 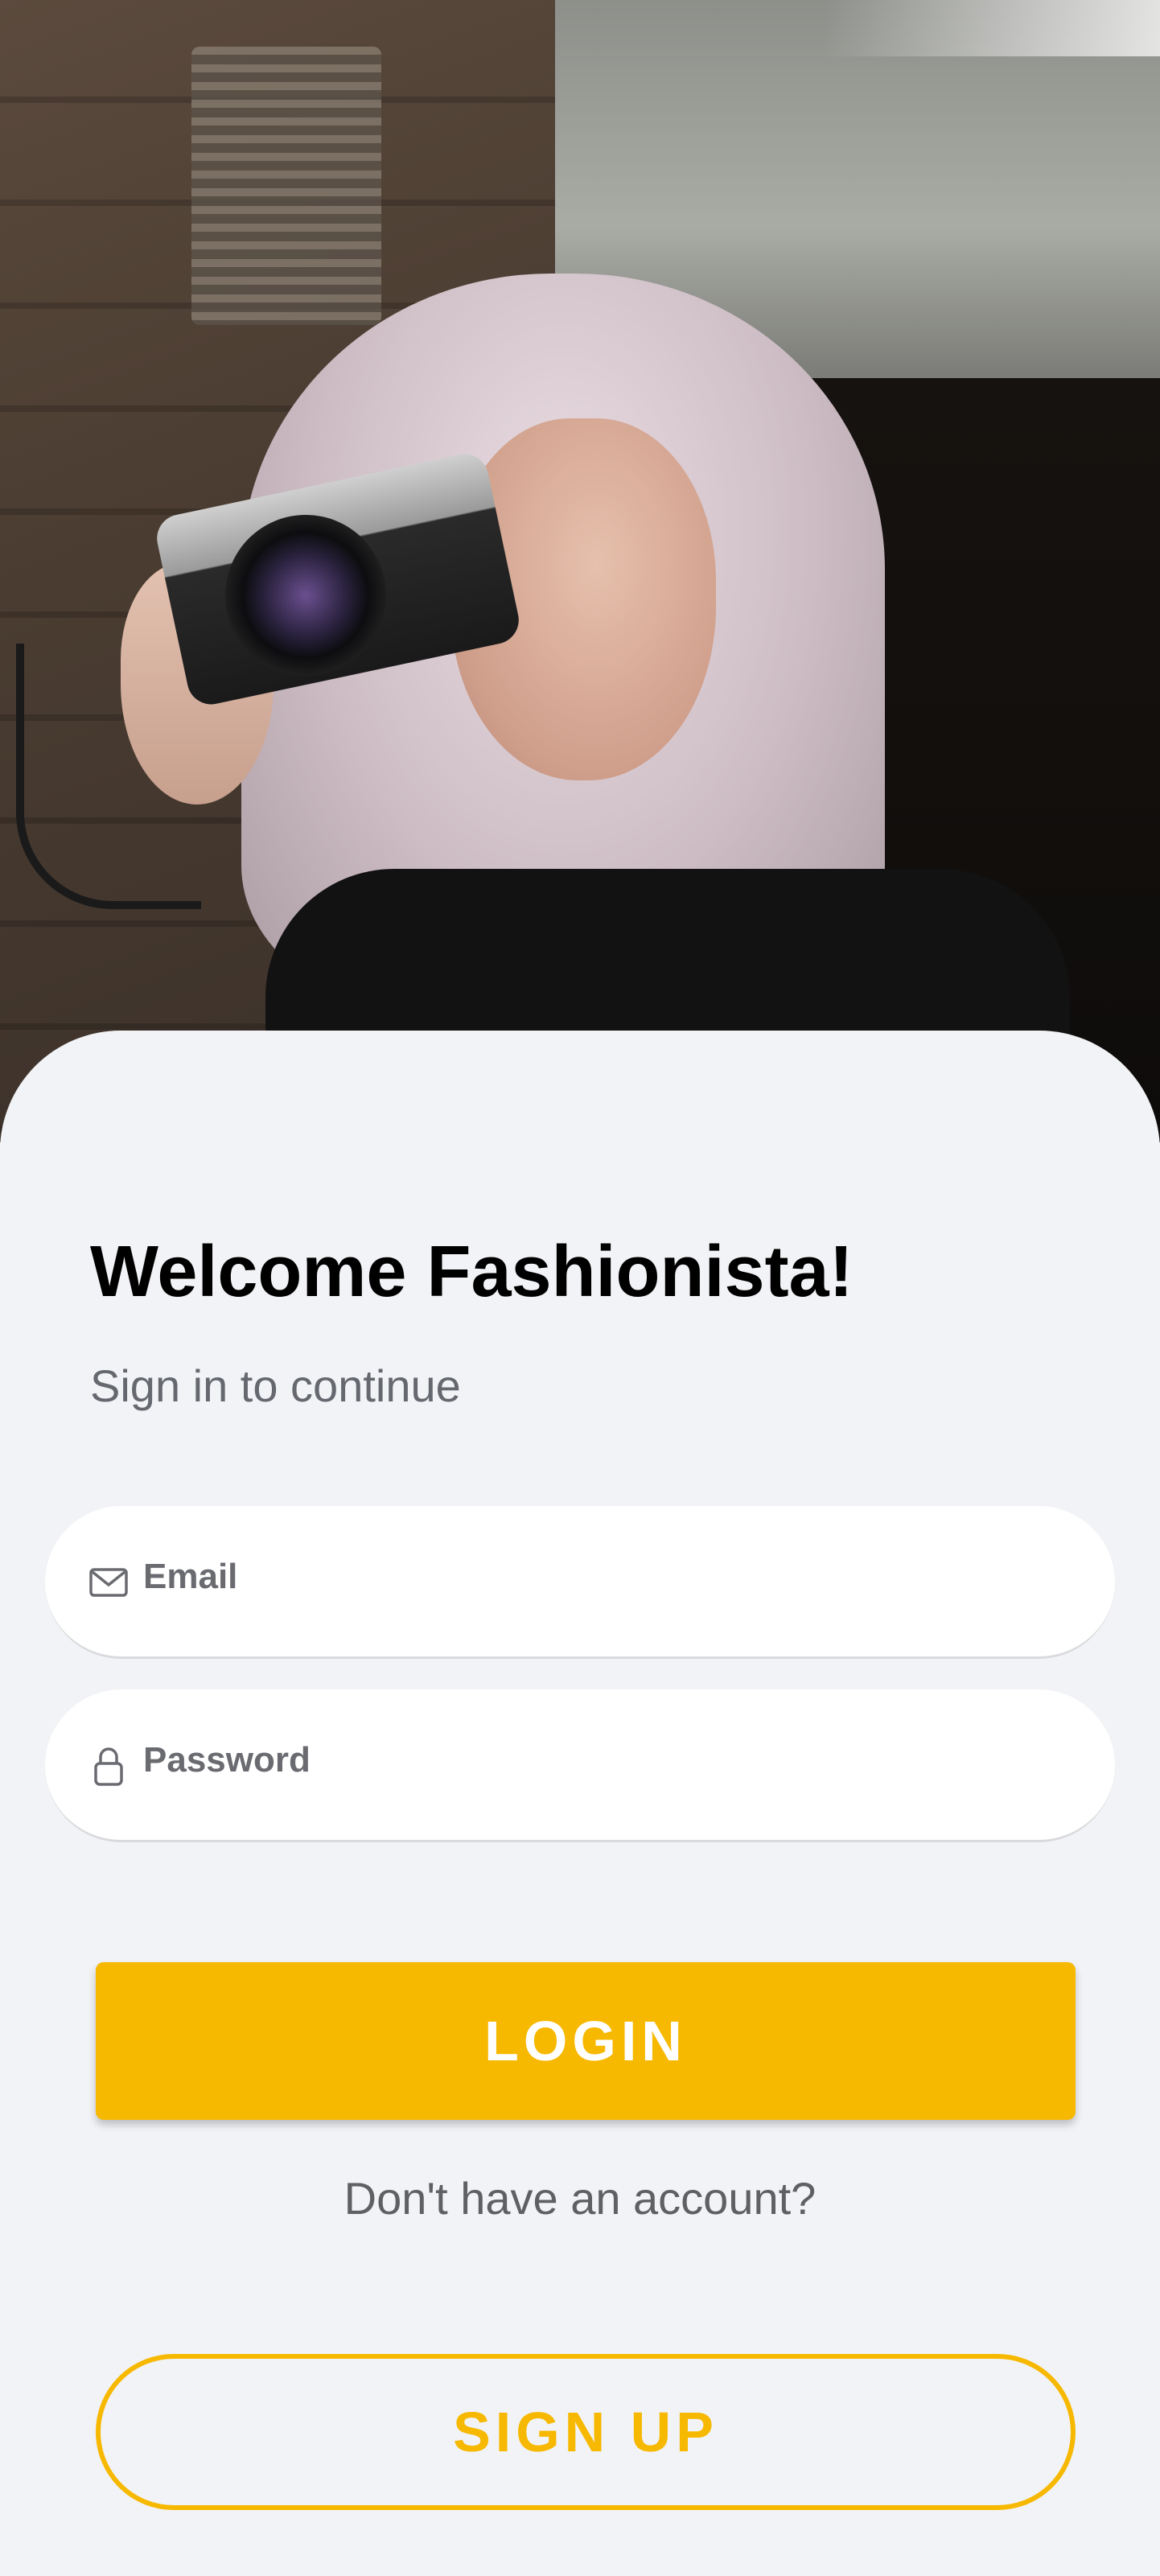 What do you see at coordinates (108, 1582) in the screenshot?
I see `mail-icon` at bounding box center [108, 1582].